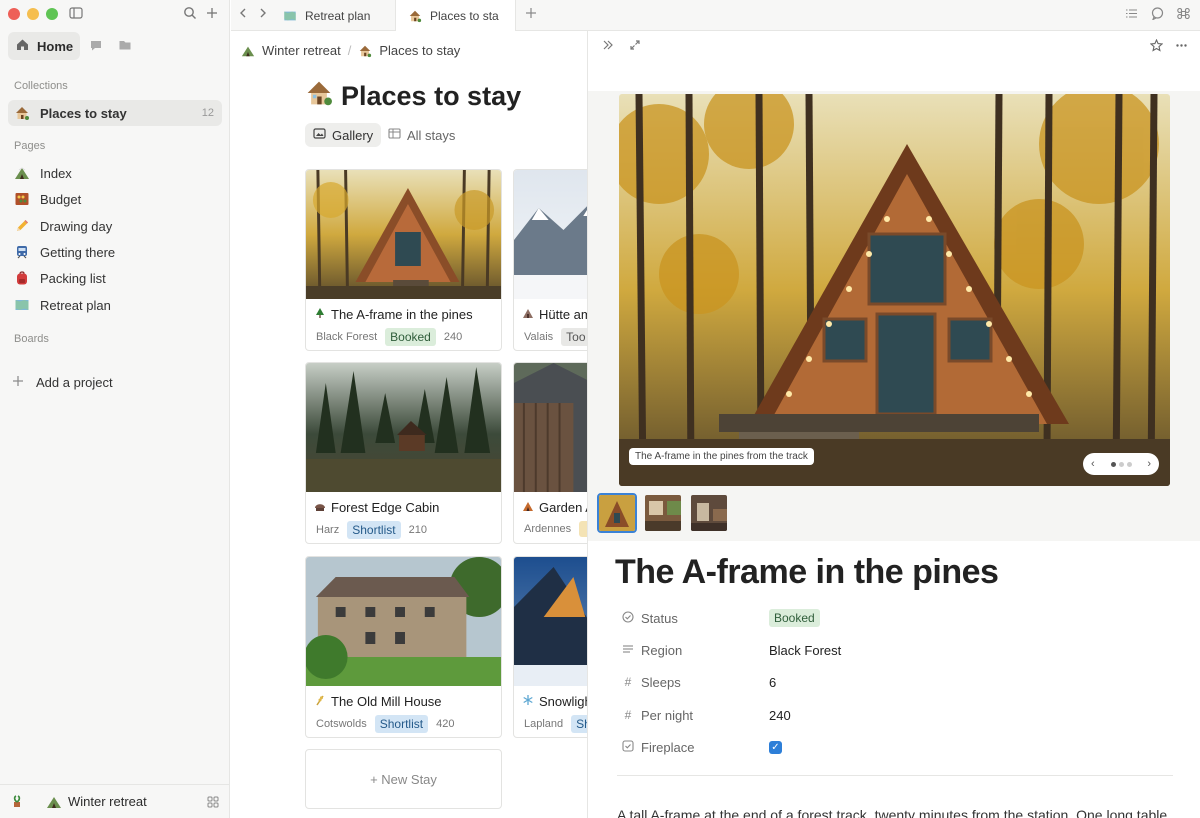  Describe the element at coordinates (1183, 15) in the screenshot. I see `shortcut-icon` at that location.